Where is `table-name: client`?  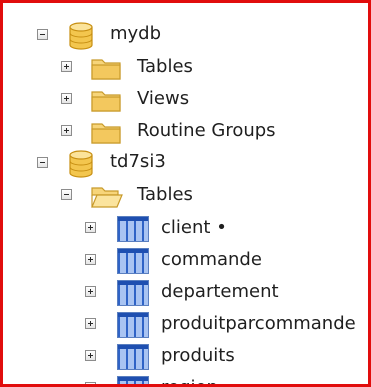
table-name: client is located at coordinates (186, 227).